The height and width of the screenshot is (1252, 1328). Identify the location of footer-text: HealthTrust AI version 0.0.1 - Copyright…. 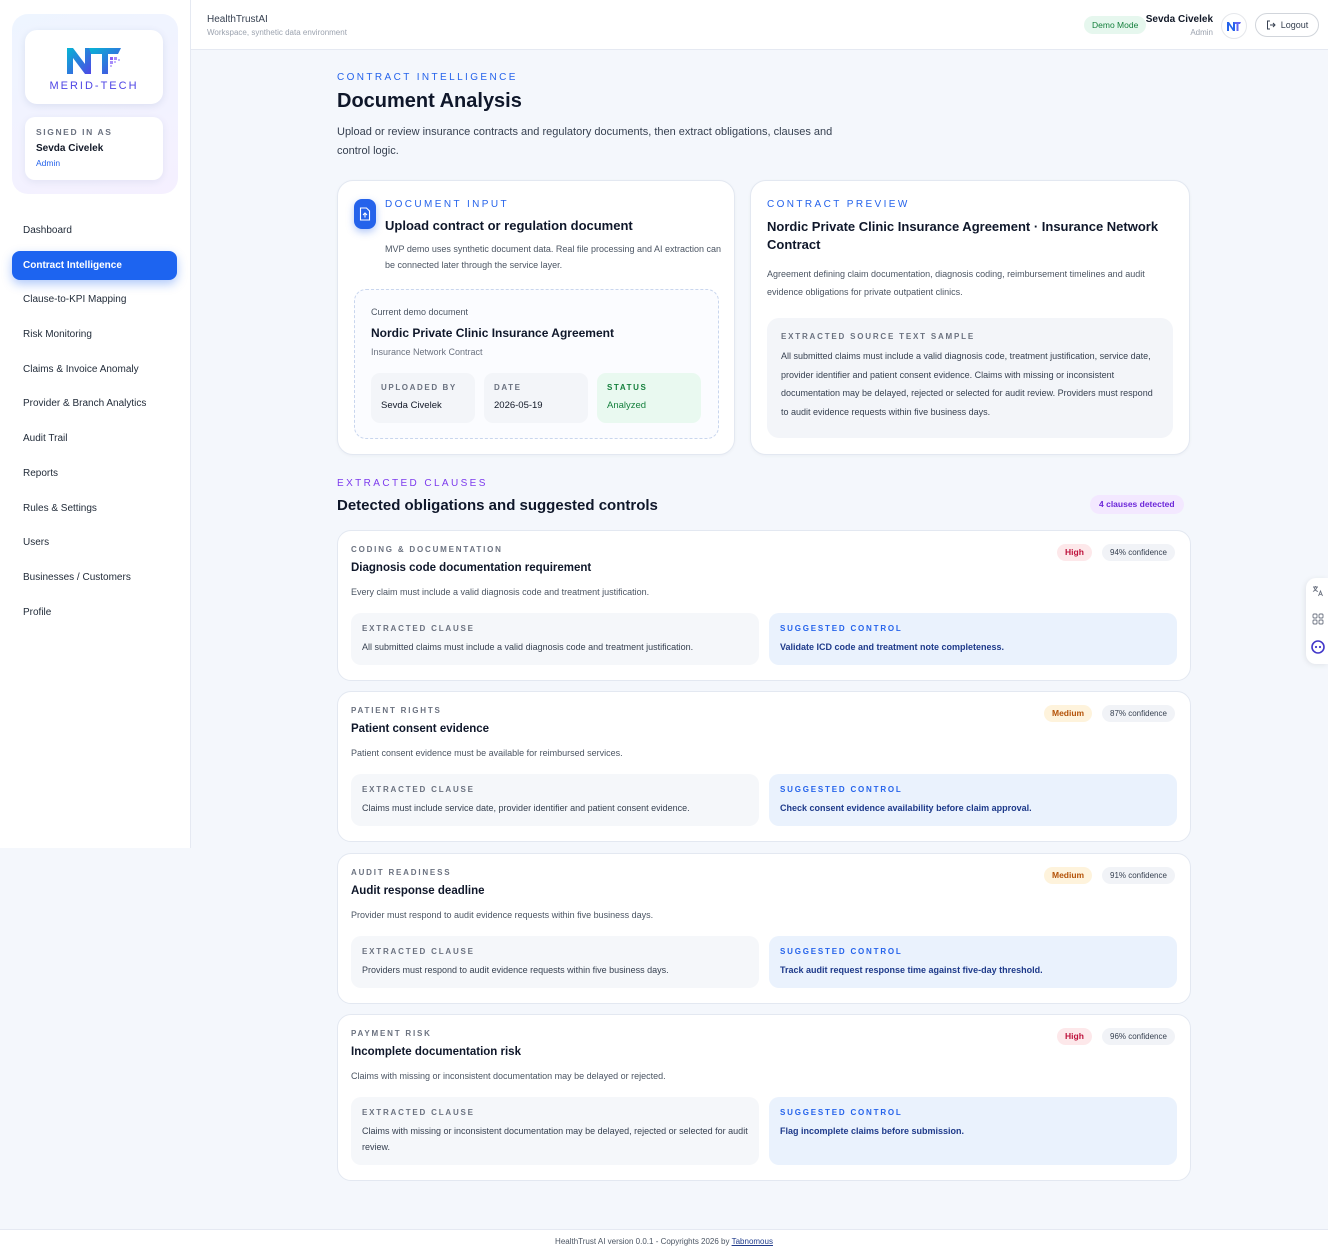
(642, 1241).